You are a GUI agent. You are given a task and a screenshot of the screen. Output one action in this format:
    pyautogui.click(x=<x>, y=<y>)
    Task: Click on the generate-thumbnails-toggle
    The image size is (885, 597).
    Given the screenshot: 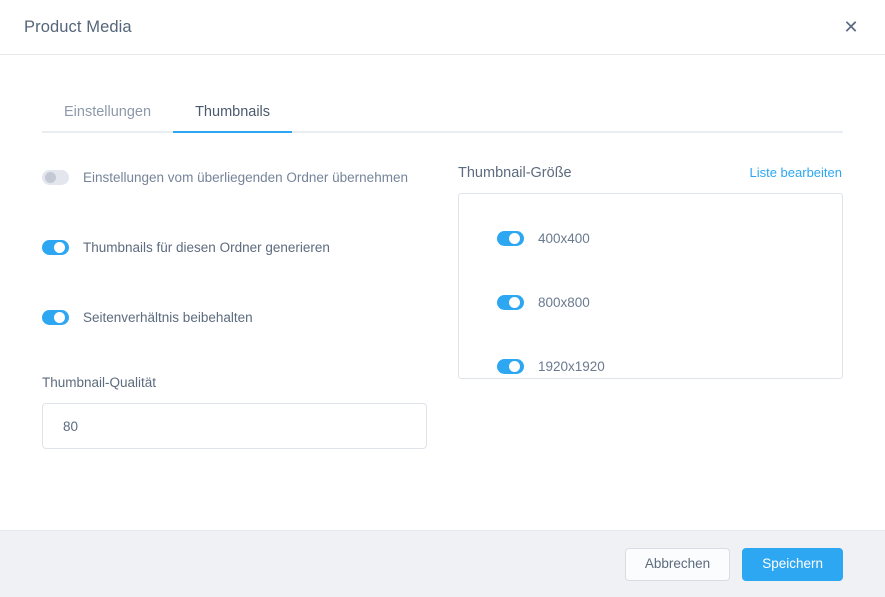 What is the action you would take?
    pyautogui.click(x=55, y=247)
    